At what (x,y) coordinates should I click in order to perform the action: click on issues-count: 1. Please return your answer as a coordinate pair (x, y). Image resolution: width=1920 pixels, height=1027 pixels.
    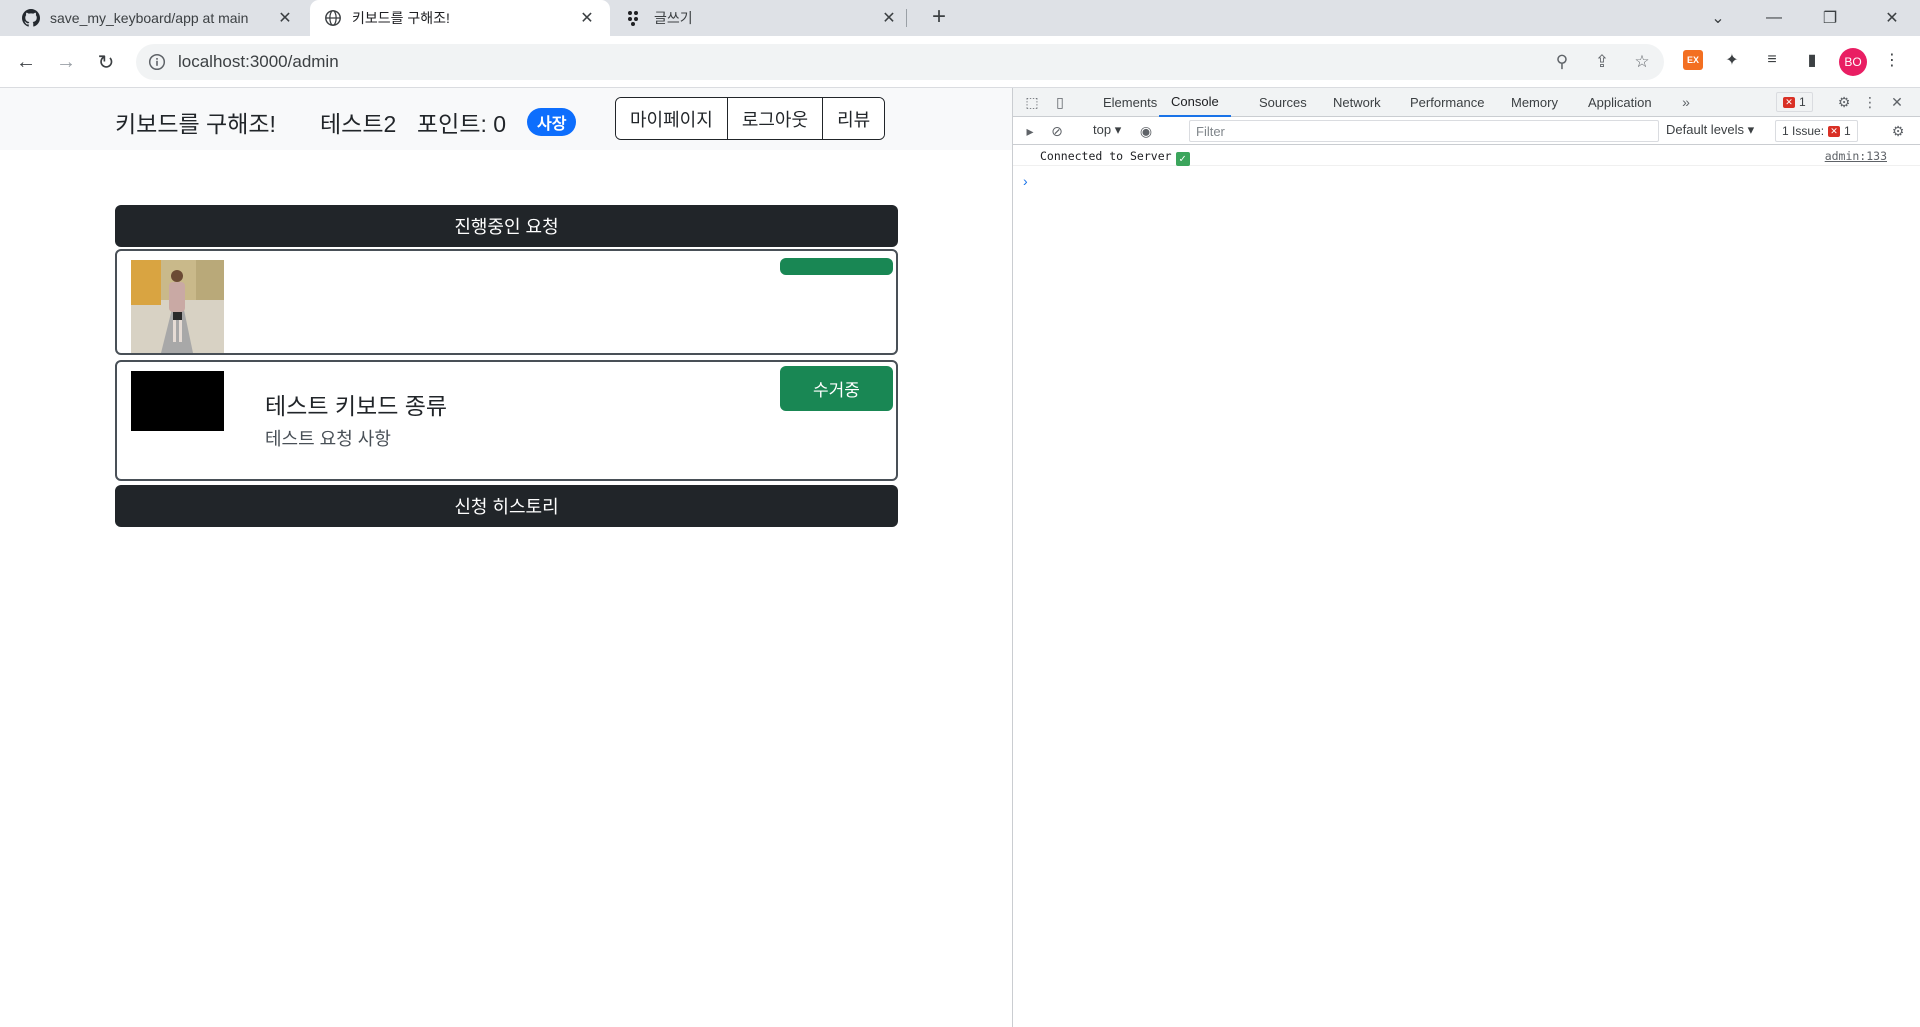
    Looking at the image, I should click on (1847, 131).